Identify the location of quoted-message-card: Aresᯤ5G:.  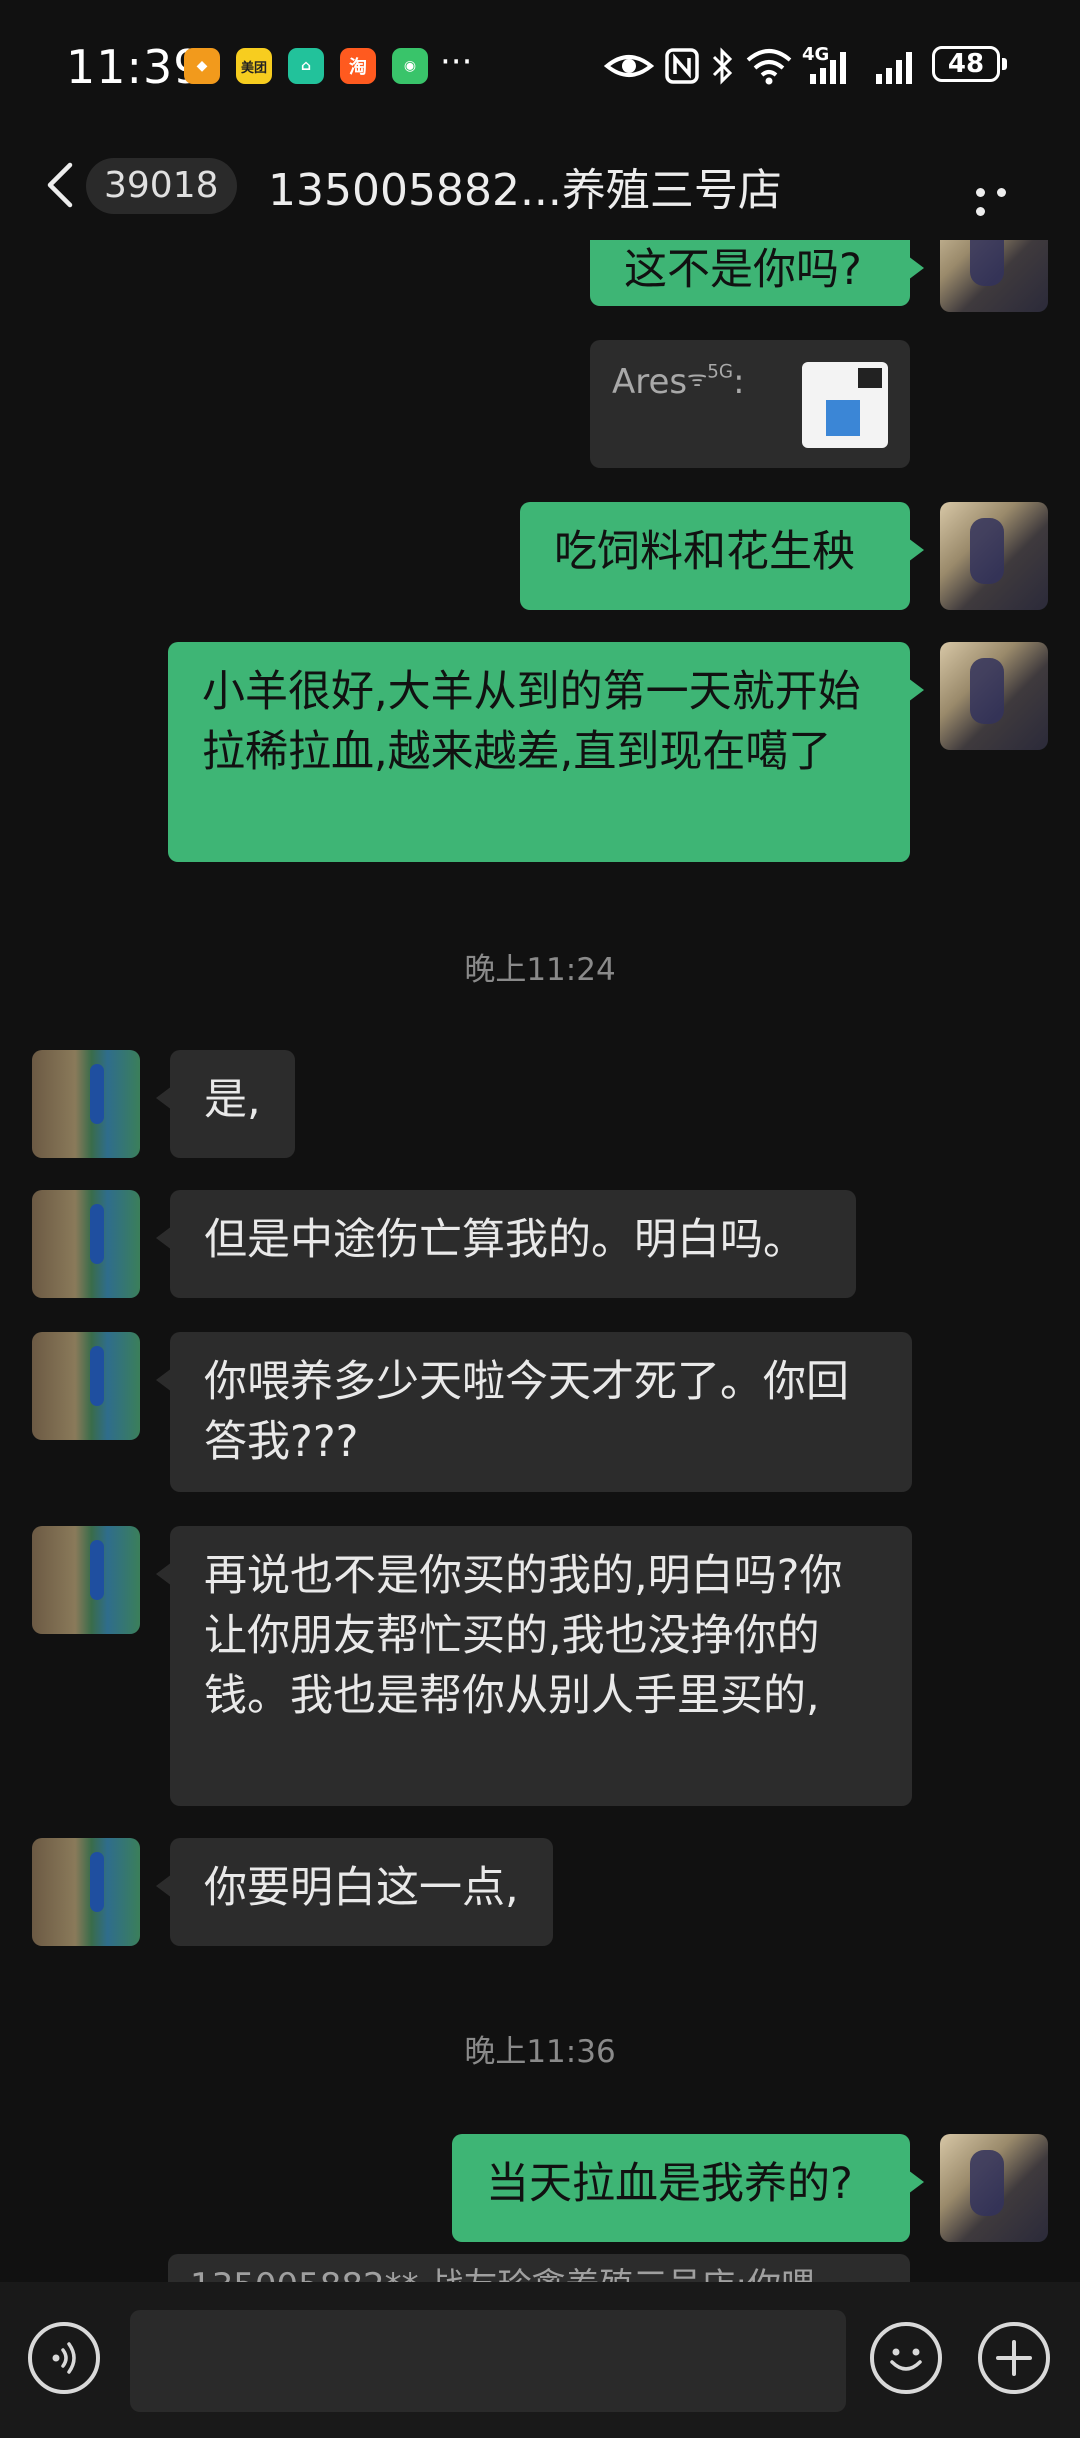
(750, 404).